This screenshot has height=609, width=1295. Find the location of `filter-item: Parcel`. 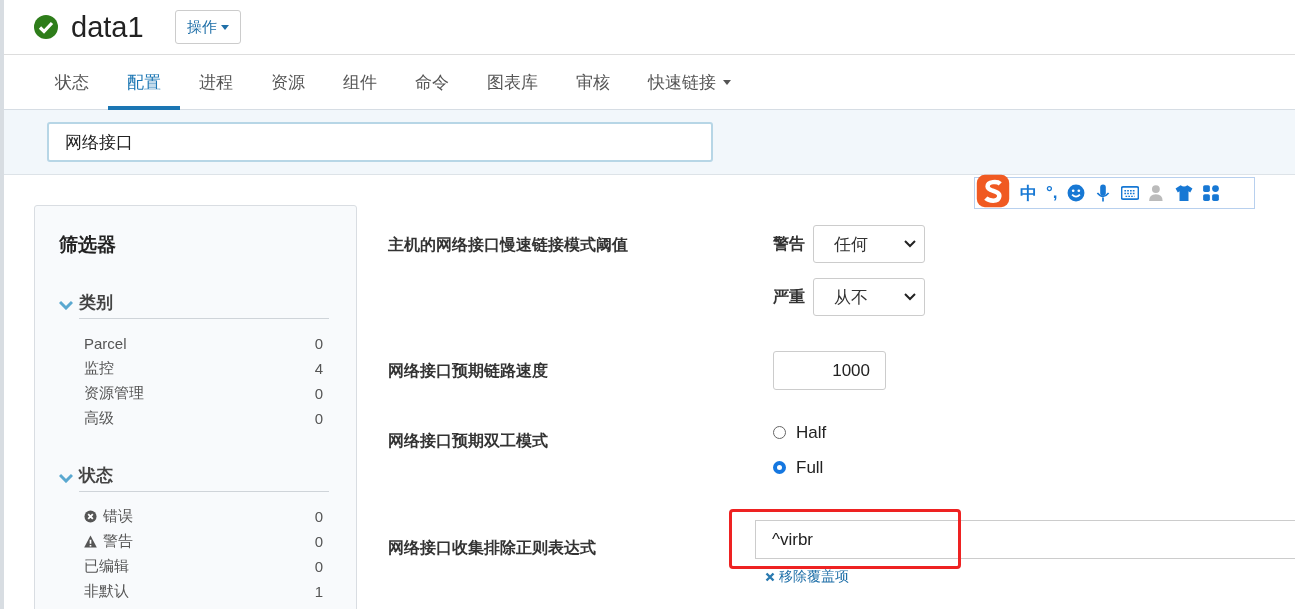

filter-item: Parcel is located at coordinates (199, 343).